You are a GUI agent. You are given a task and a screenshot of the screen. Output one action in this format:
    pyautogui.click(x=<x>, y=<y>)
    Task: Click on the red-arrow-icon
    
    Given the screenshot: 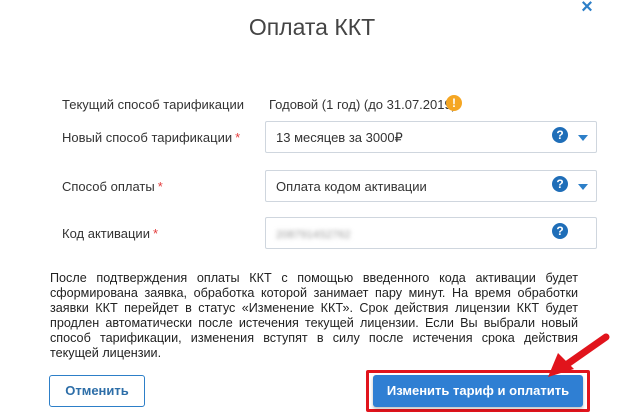 What is the action you would take?
    pyautogui.click(x=579, y=355)
    